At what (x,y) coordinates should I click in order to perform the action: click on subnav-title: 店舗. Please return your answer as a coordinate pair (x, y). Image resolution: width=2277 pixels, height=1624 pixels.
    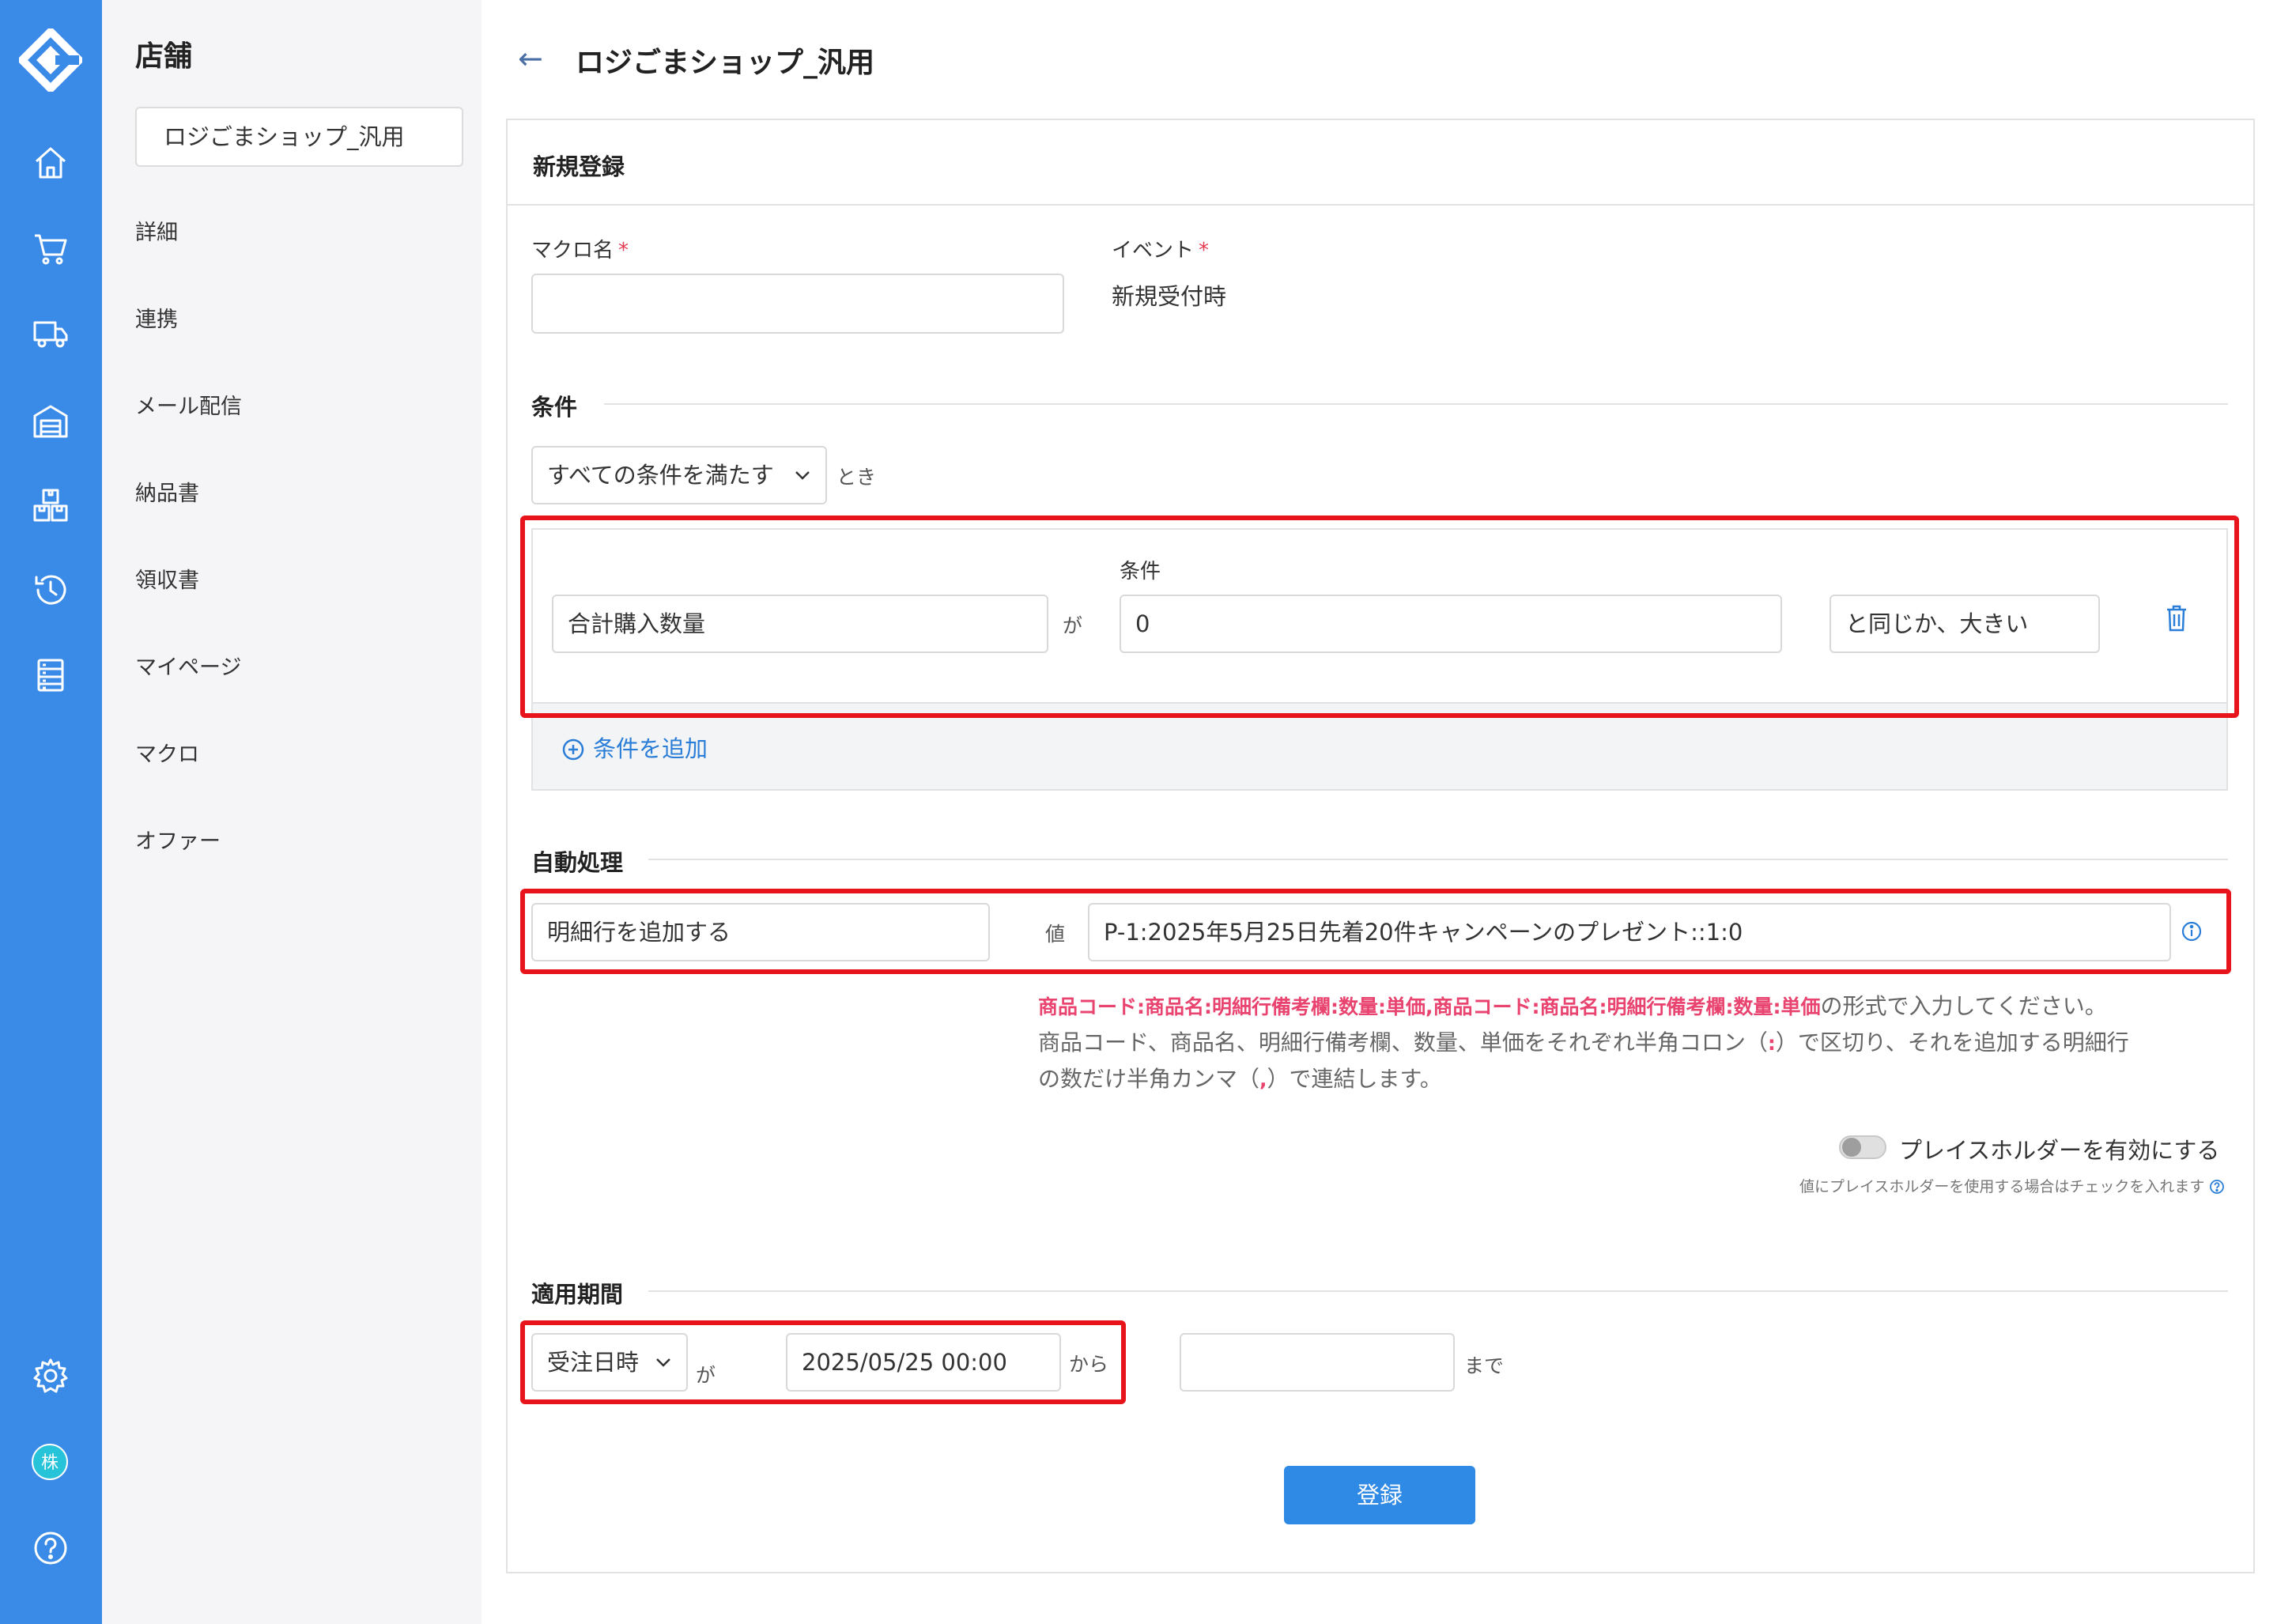
    Looking at the image, I should click on (164, 57).